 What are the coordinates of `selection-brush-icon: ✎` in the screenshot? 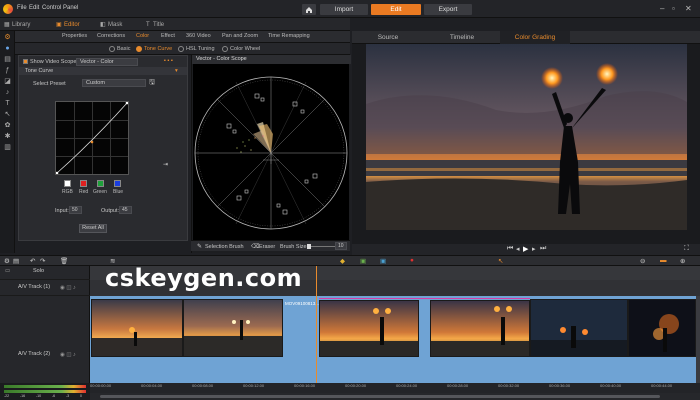 It's located at (199, 246).